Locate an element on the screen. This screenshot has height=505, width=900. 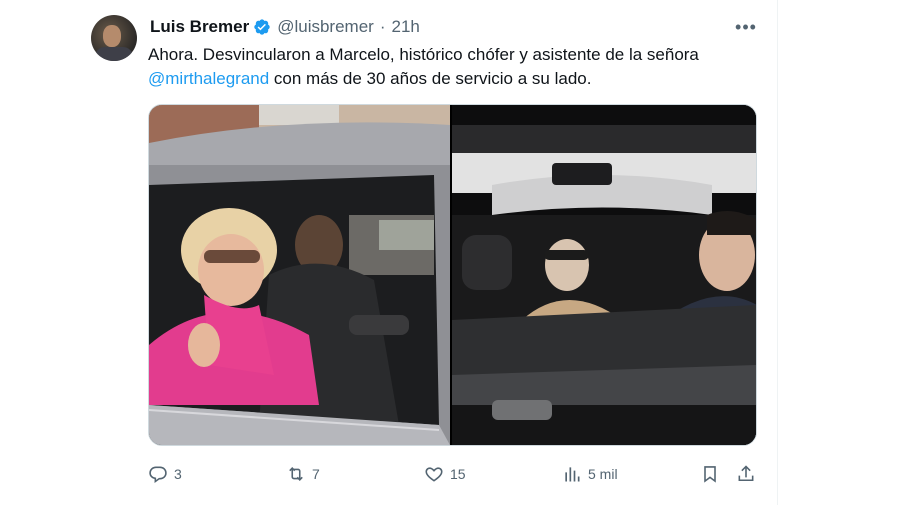
views-button: 5 mil is located at coordinates (590, 474).